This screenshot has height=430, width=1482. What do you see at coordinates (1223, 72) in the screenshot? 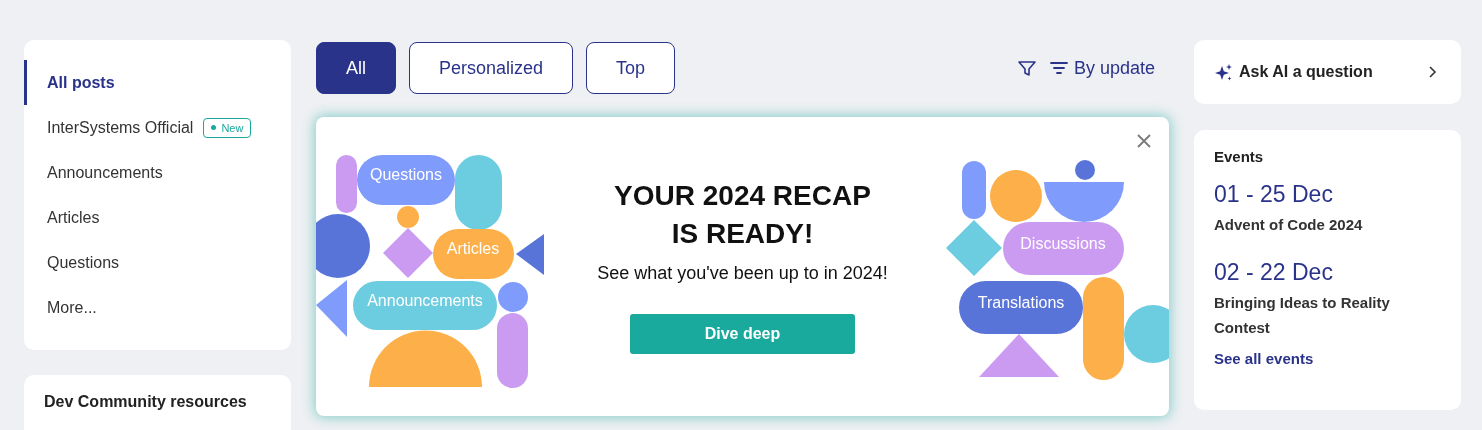
I see `sparkle-icon` at bounding box center [1223, 72].